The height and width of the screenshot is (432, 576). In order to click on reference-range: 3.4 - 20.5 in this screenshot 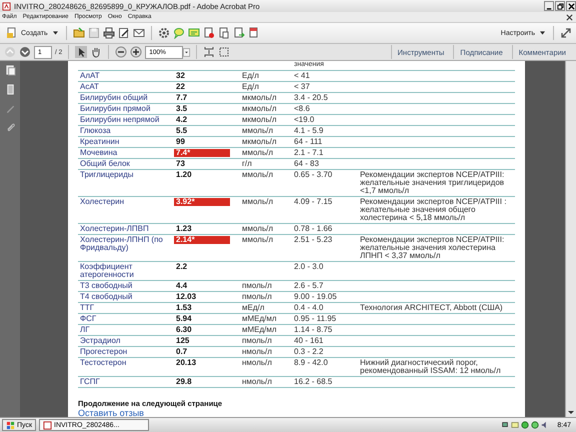, I will do `click(311, 98)`.